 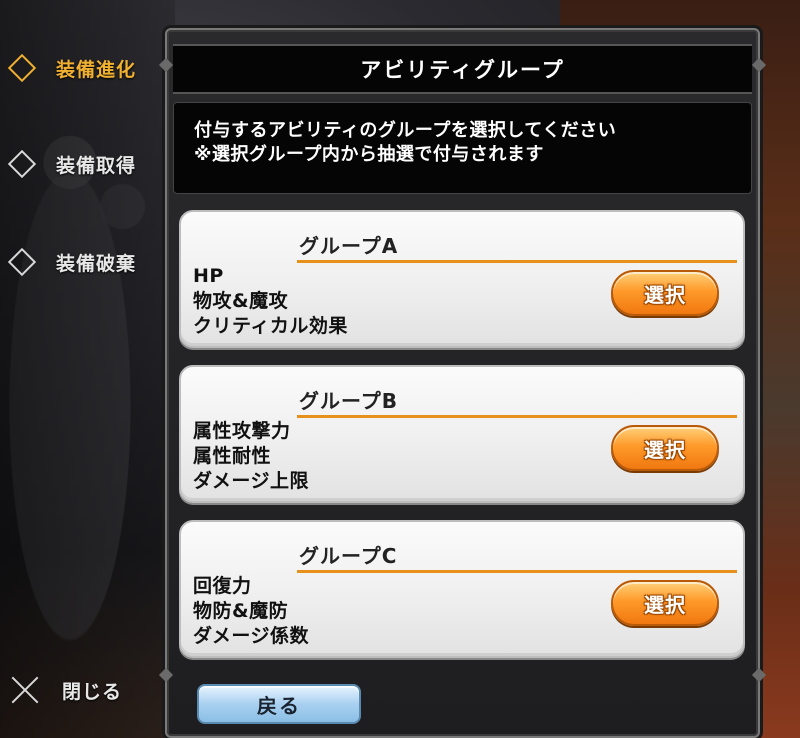 I want to click on group-ability-list: 属性攻撃力 属性耐性 ダメージ上限, so click(x=251, y=456).